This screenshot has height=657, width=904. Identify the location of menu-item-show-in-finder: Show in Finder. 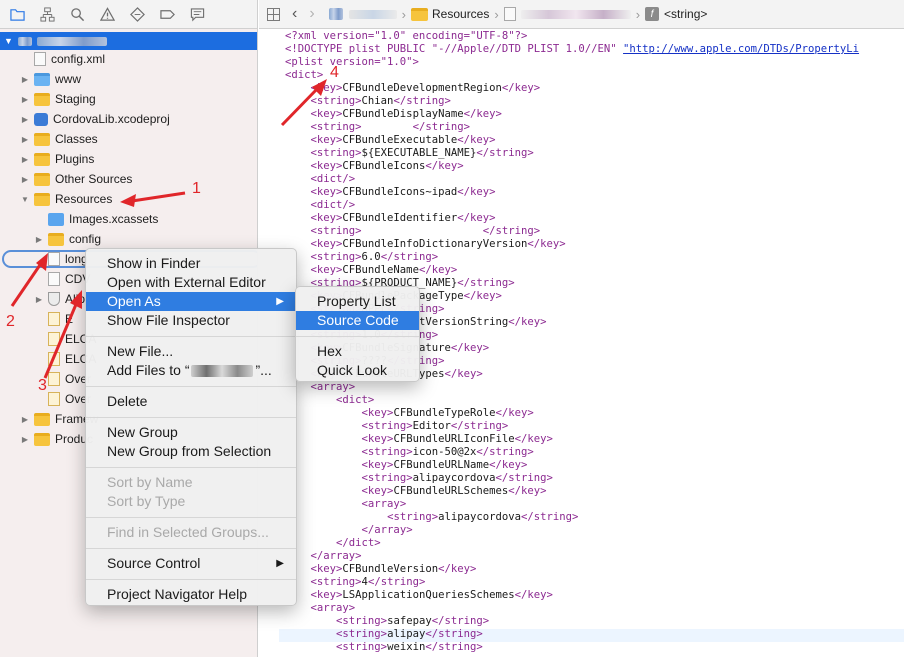
(191, 263).